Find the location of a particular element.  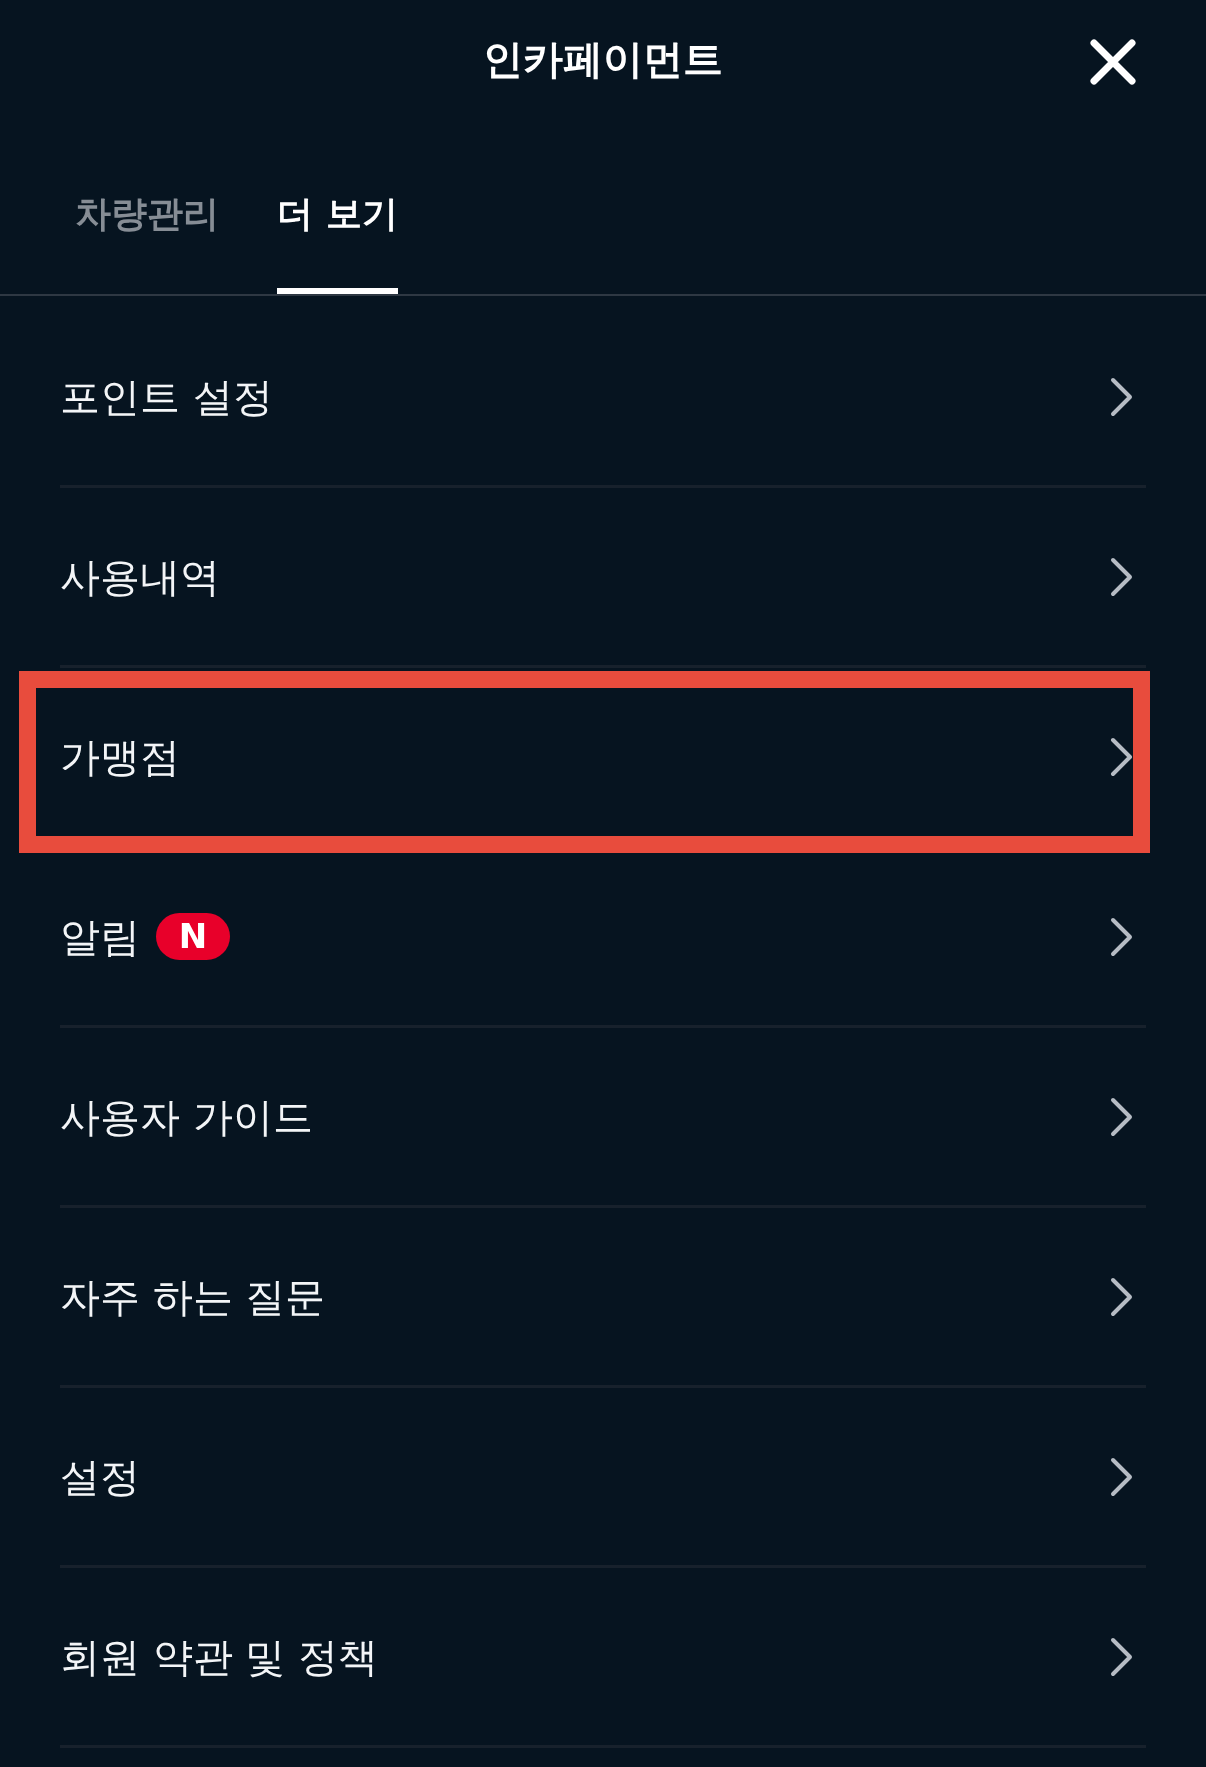

menu-item-label: 알림 is located at coordinates (100, 937).